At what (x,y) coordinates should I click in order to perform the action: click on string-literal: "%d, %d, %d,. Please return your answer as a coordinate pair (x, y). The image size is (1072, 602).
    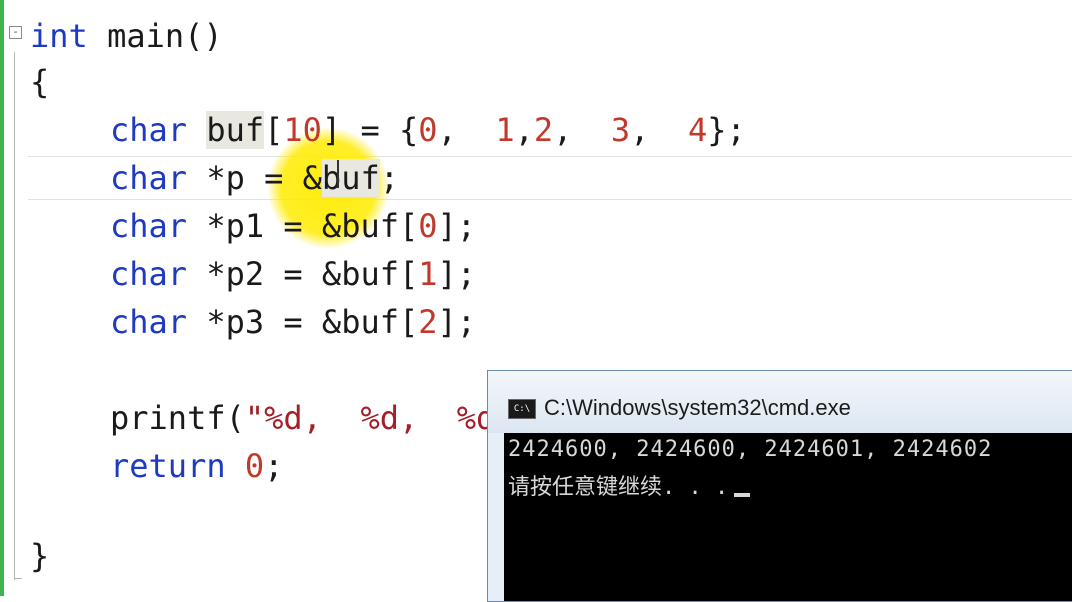
    Looking at the image, I should click on (379, 418).